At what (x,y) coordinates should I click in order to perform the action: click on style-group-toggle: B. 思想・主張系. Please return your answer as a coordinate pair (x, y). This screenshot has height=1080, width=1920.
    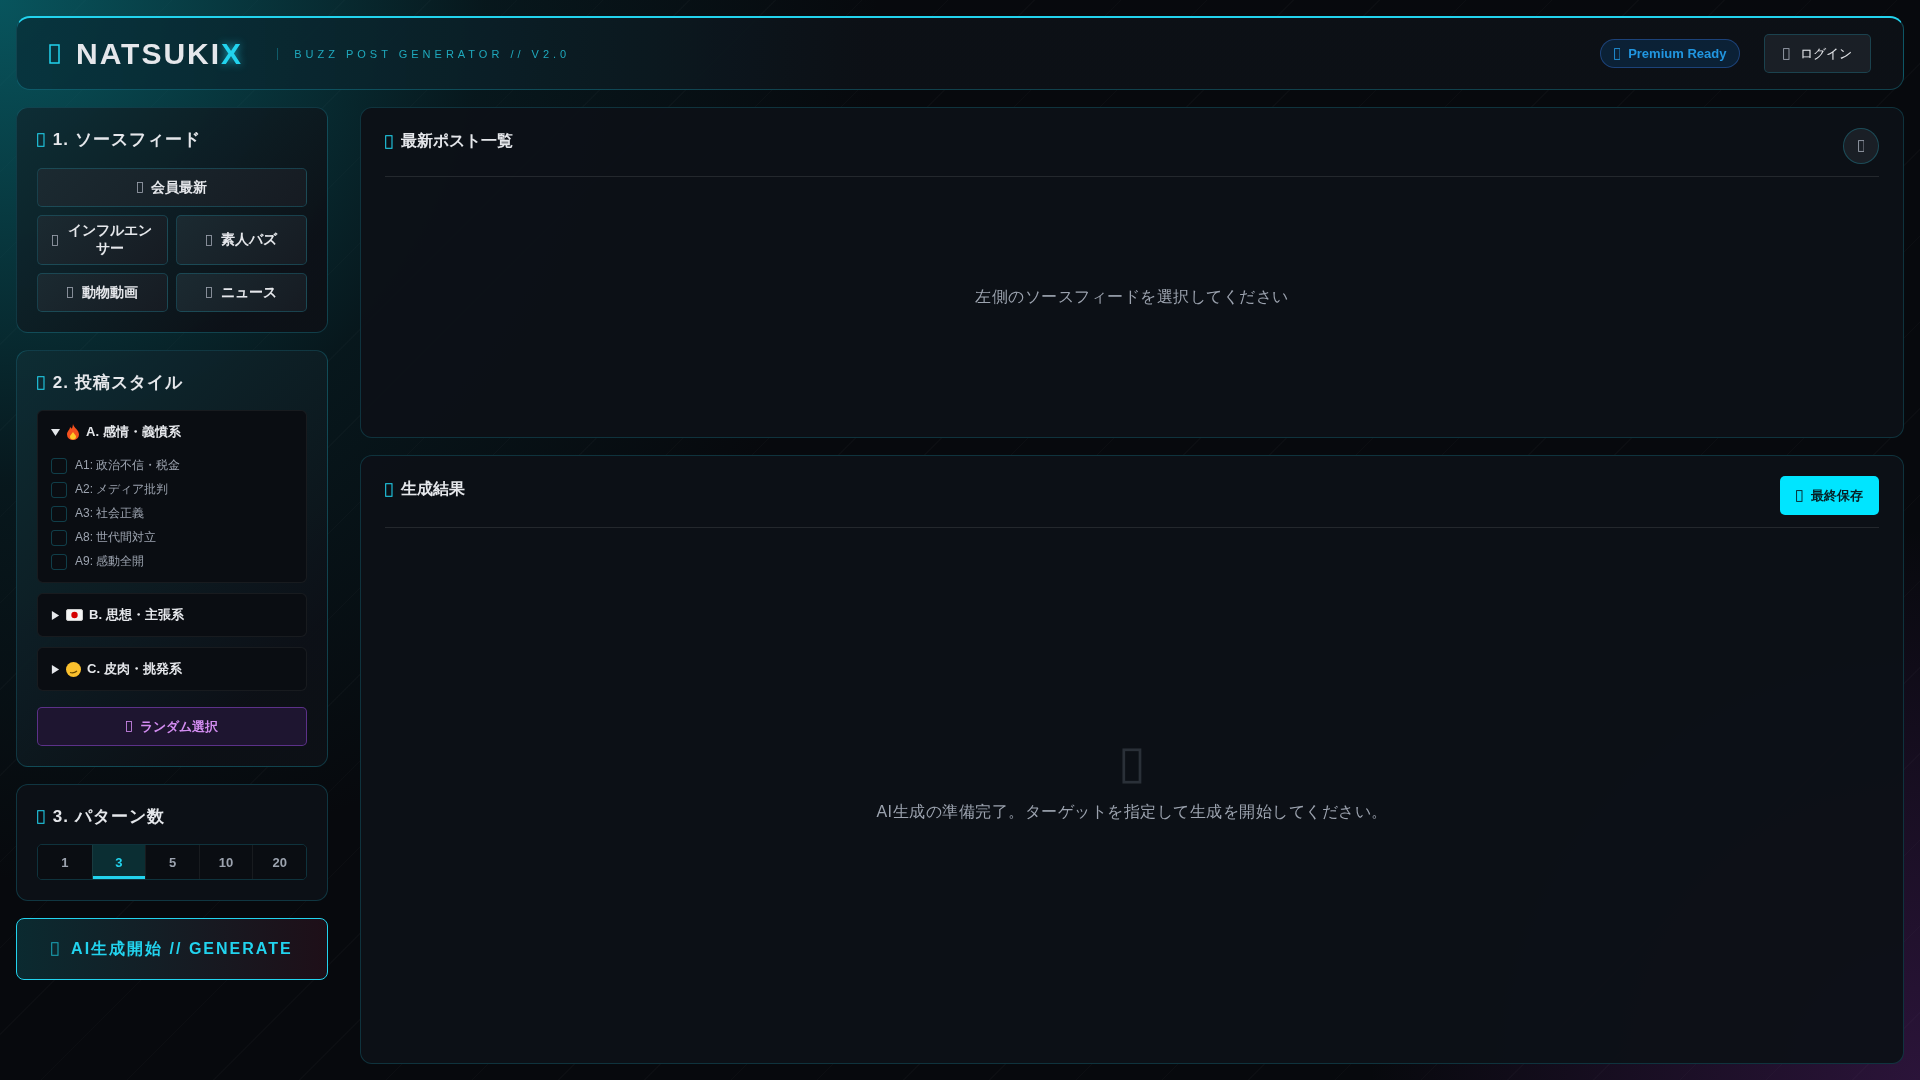
    Looking at the image, I should click on (172, 615).